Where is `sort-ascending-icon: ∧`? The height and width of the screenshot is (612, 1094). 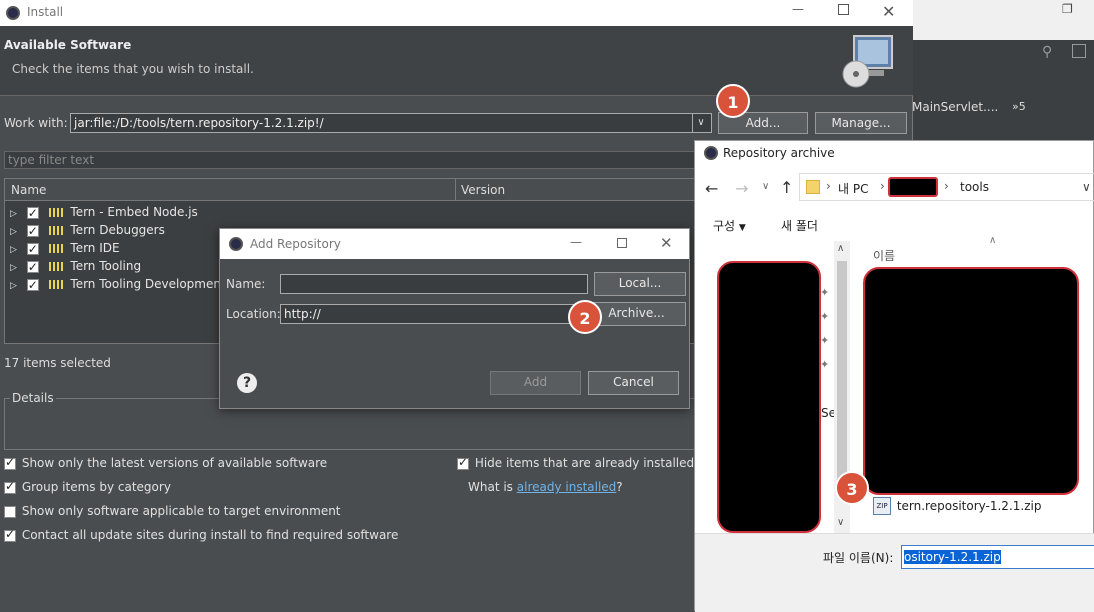 sort-ascending-icon: ∧ is located at coordinates (992, 240).